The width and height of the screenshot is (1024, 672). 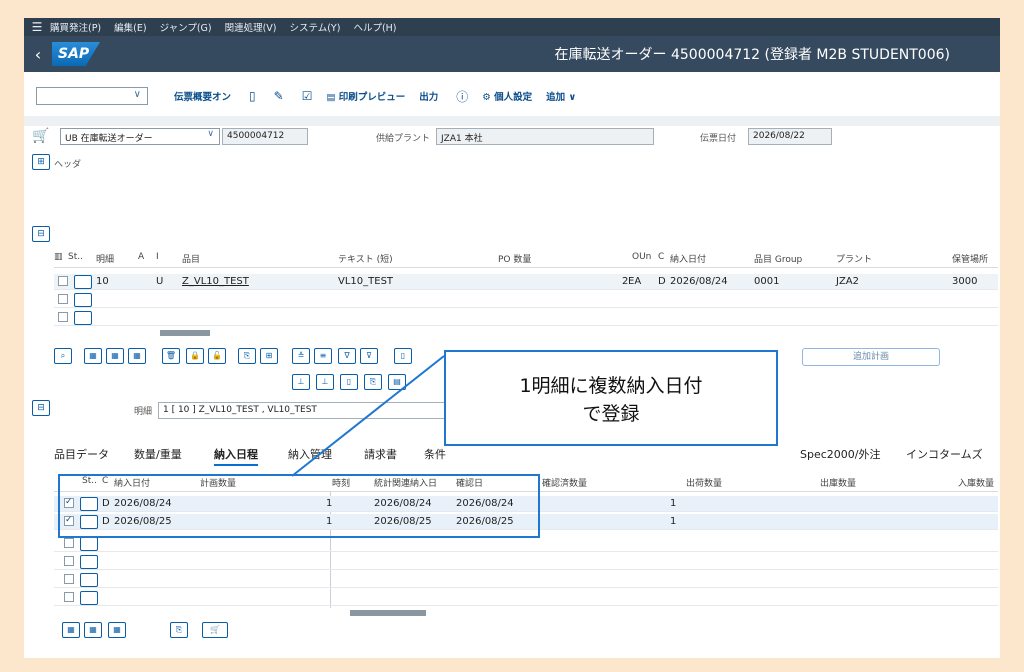 What do you see at coordinates (611, 398) in the screenshot?
I see `callout-box: 1明細に複数納入日付 で登録` at bounding box center [611, 398].